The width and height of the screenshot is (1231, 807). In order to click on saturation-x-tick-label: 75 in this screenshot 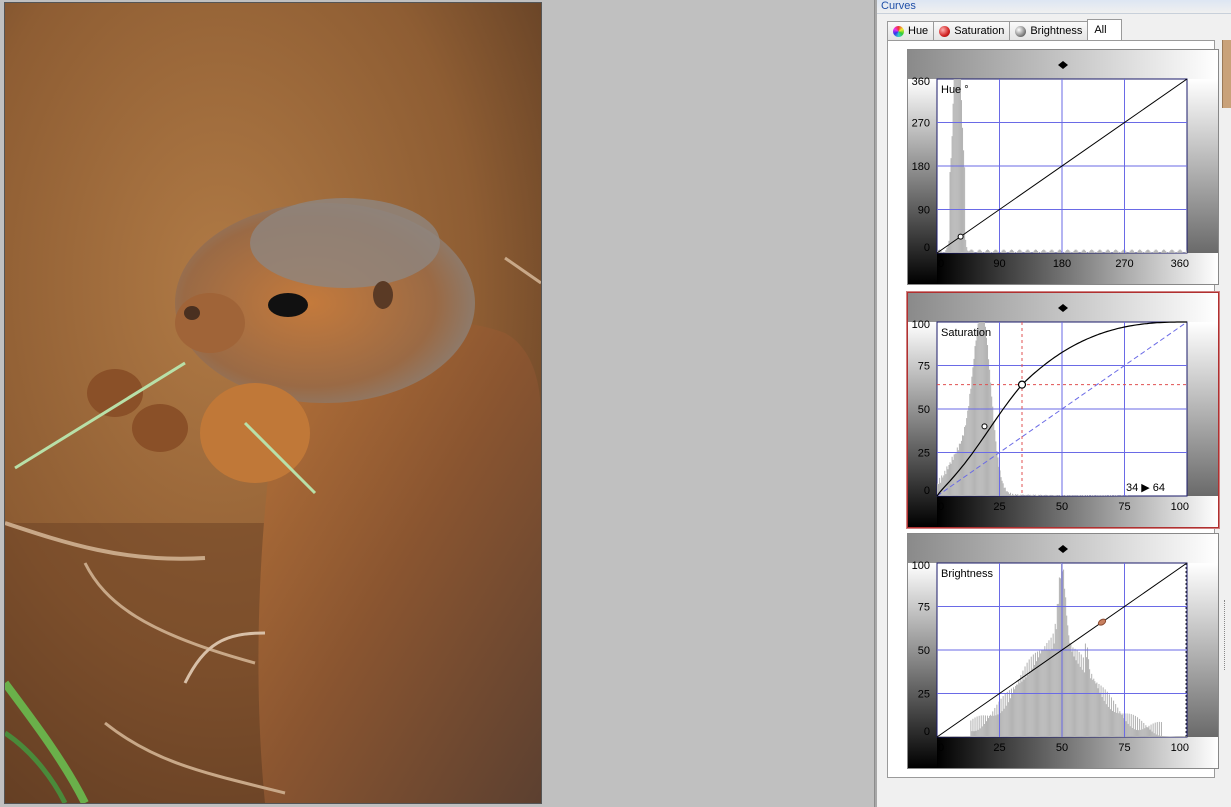, I will do `click(1124, 507)`.